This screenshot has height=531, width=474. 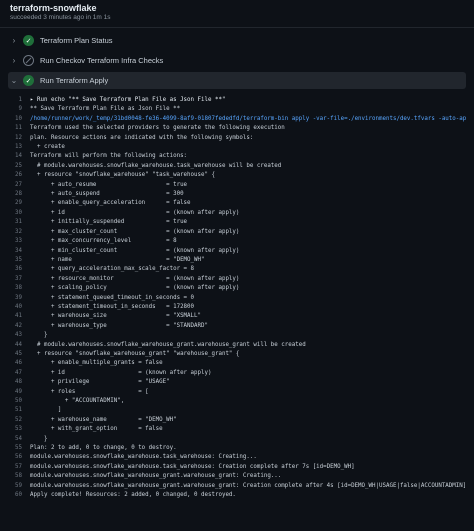 I want to click on log-text: + id = (known after apply), so click(x=135, y=212).